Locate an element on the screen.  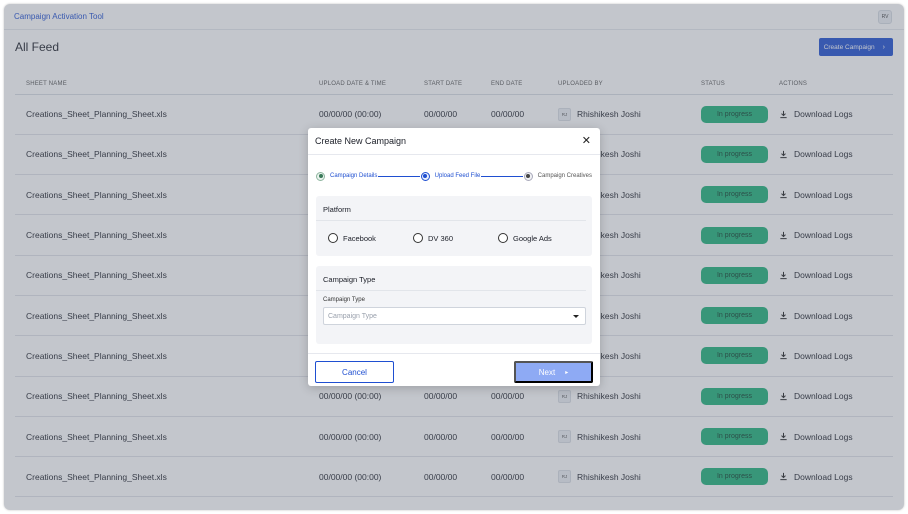
modal-footer: Cancel Next ▸ is located at coordinates (454, 369).